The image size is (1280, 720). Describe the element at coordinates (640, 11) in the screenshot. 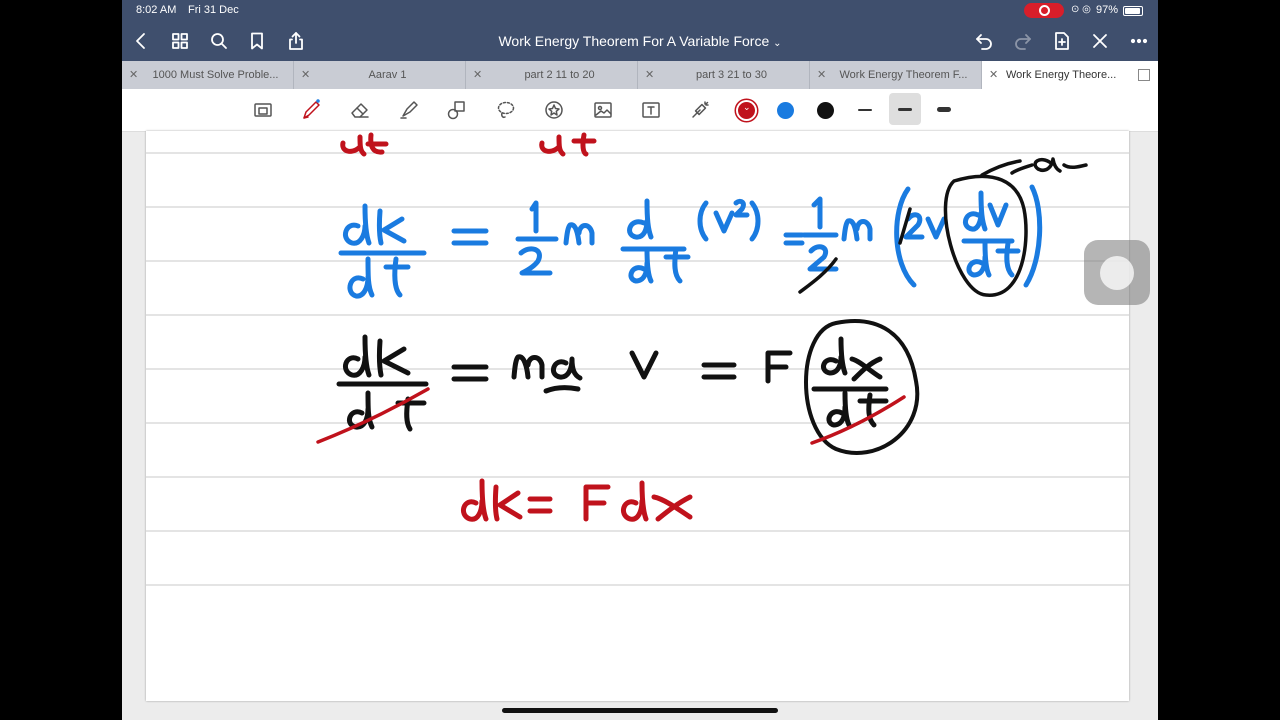

I see `status-bar: 8:02 AM Fri 31 Dec ⊙ ◎ 97%` at that location.